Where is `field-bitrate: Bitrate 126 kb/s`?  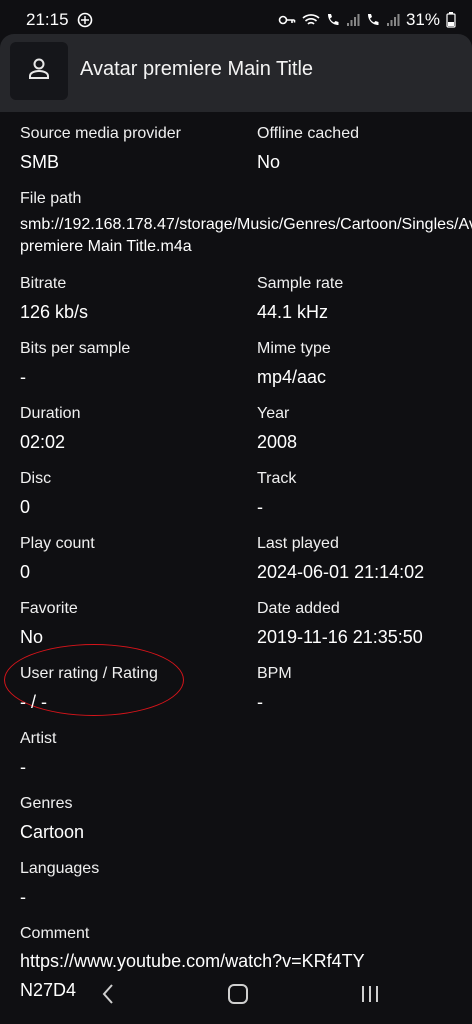
field-bitrate: Bitrate 126 kb/s is located at coordinates (54, 298).